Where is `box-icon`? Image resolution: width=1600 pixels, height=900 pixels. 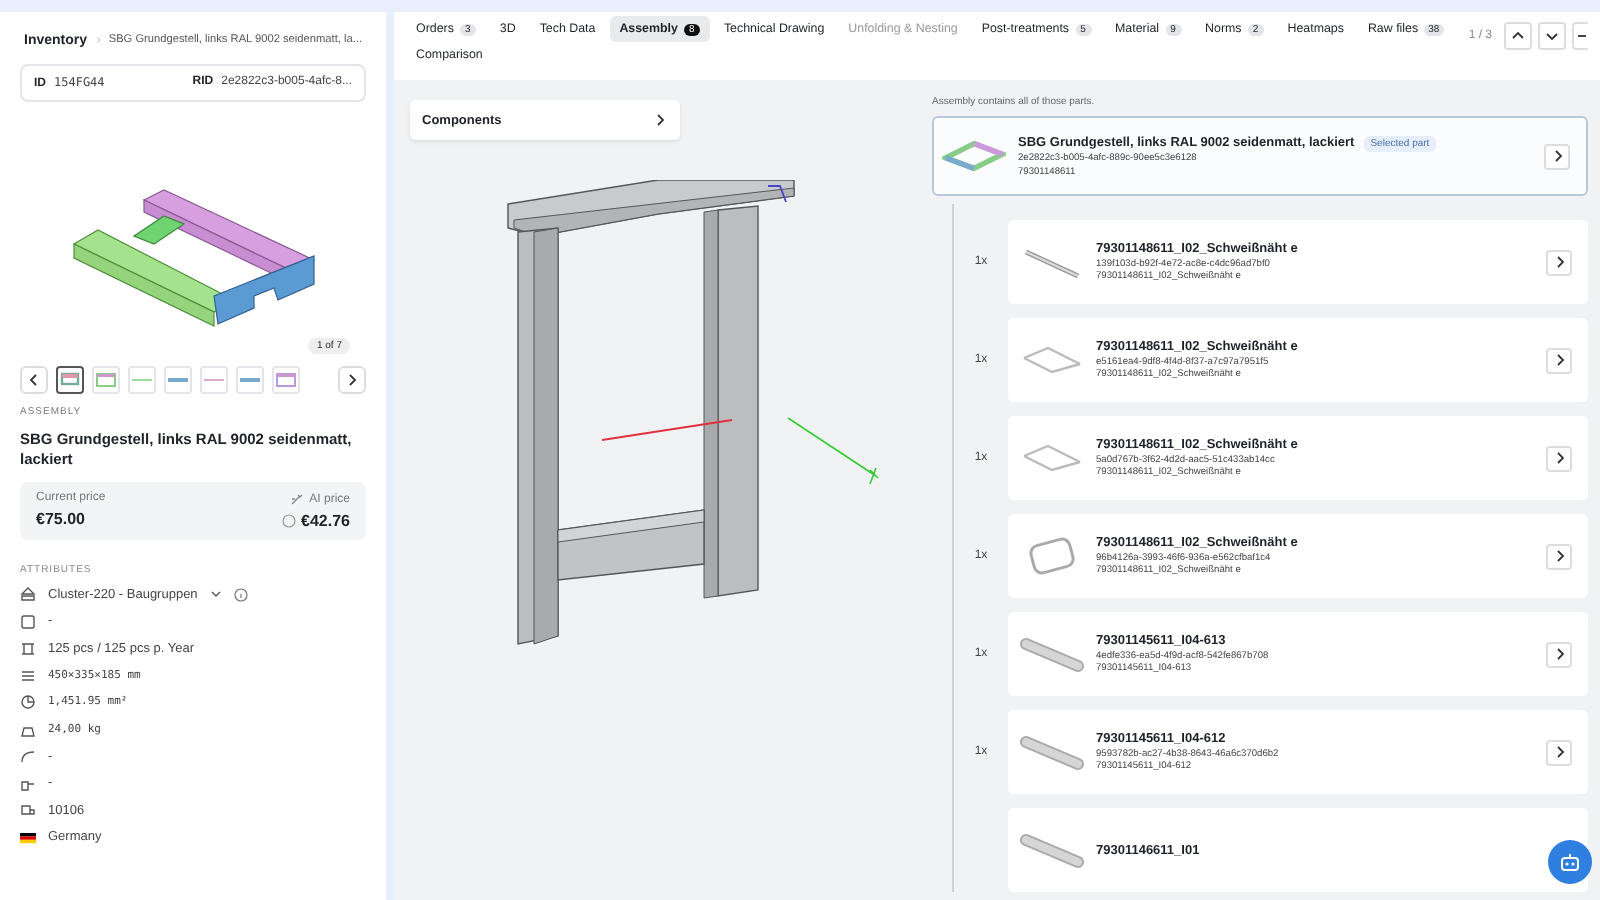 box-icon is located at coordinates (28, 621).